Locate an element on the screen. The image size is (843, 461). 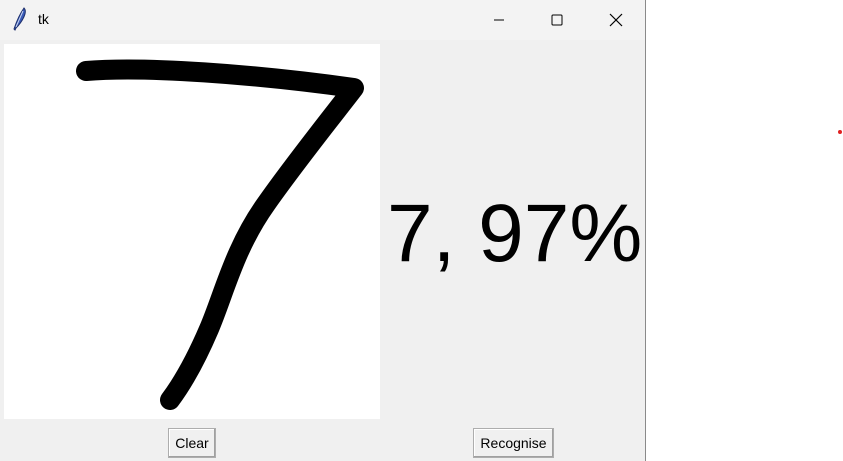
maximize-button is located at coordinates (557, 20).